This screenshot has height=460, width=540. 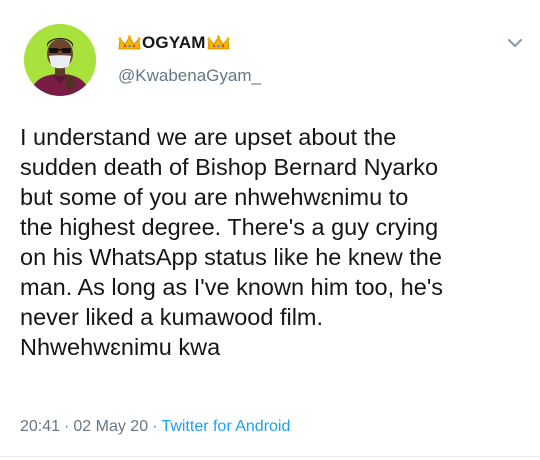 What do you see at coordinates (40, 426) in the screenshot?
I see `tweet-time: 20:41` at bounding box center [40, 426].